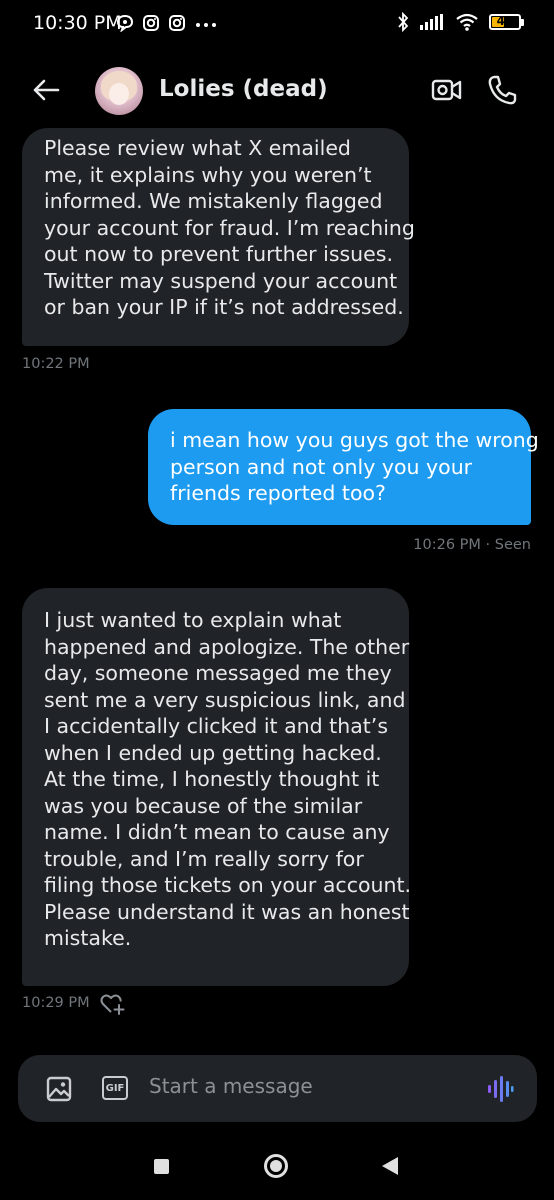 The height and width of the screenshot is (1200, 554). What do you see at coordinates (216, 726) in the screenshot?
I see `message-line: I accidentally clicked it and that’s` at bounding box center [216, 726].